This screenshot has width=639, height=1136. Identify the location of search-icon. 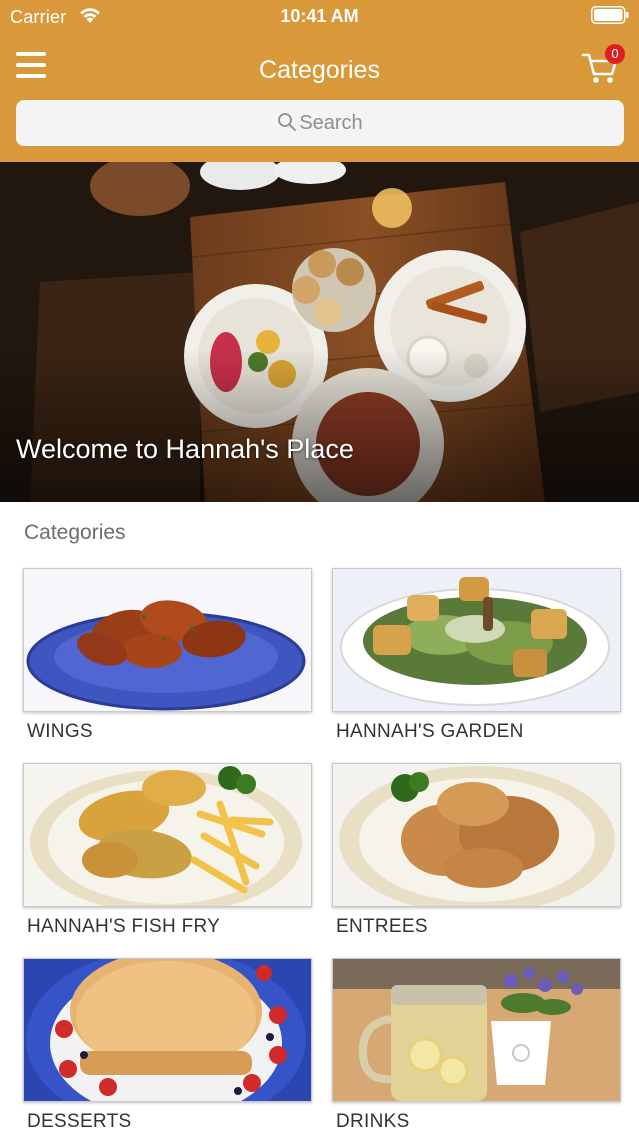
(287, 122).